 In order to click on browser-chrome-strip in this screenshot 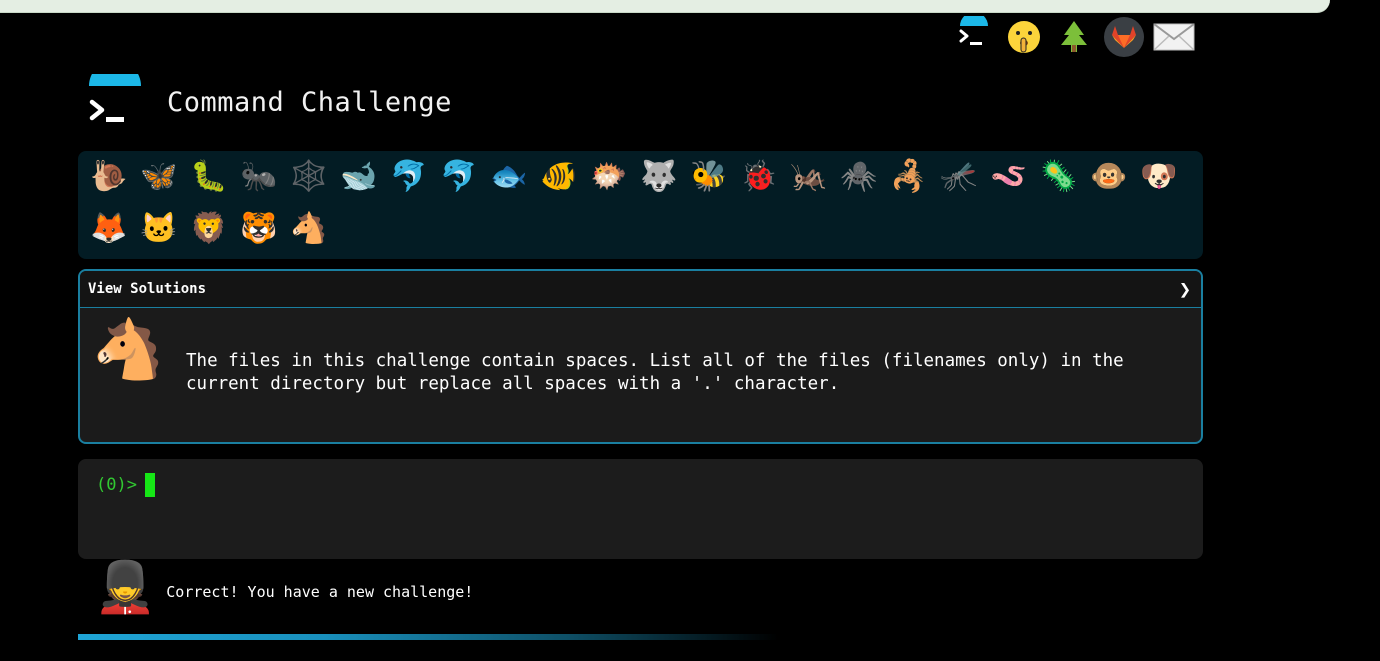, I will do `click(665, 6)`.